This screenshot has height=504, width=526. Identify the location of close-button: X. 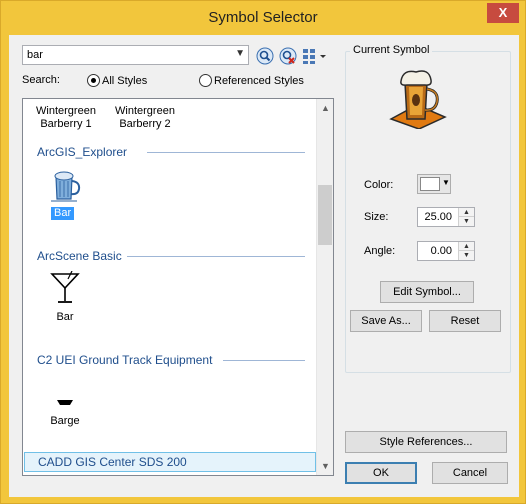
(503, 13).